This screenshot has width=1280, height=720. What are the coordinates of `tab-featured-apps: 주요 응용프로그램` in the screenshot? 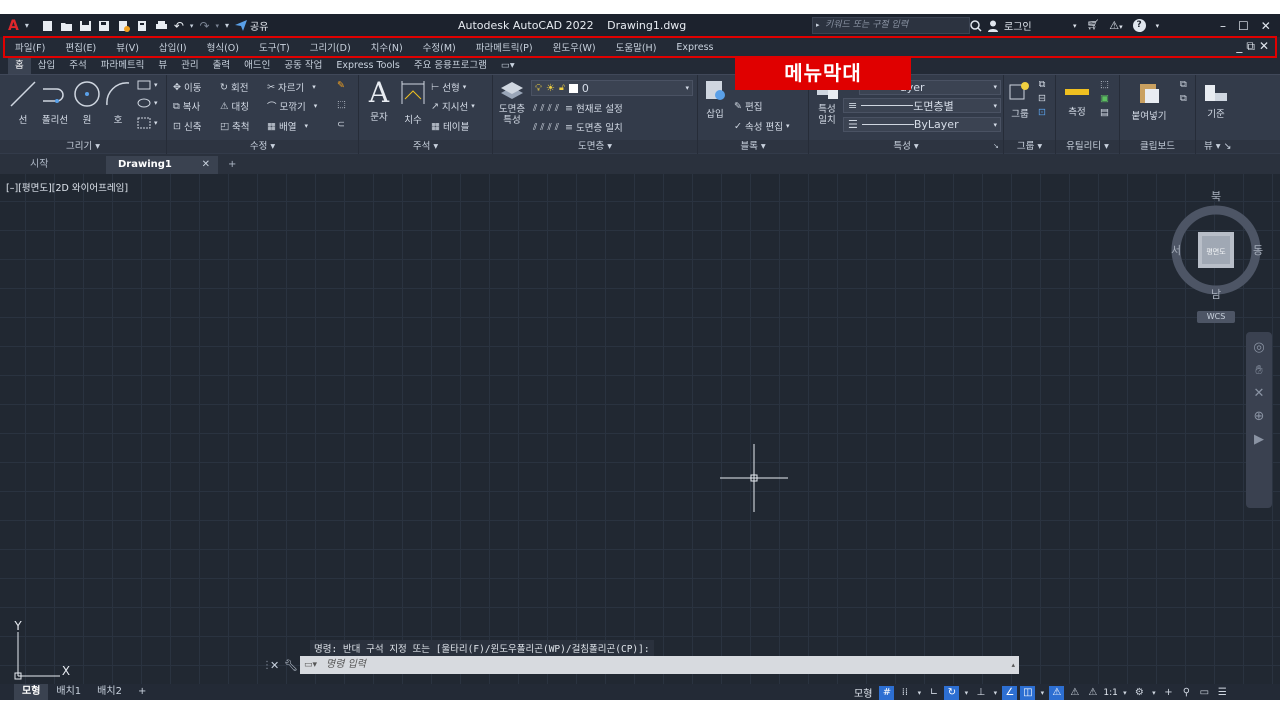 It's located at (450, 66).